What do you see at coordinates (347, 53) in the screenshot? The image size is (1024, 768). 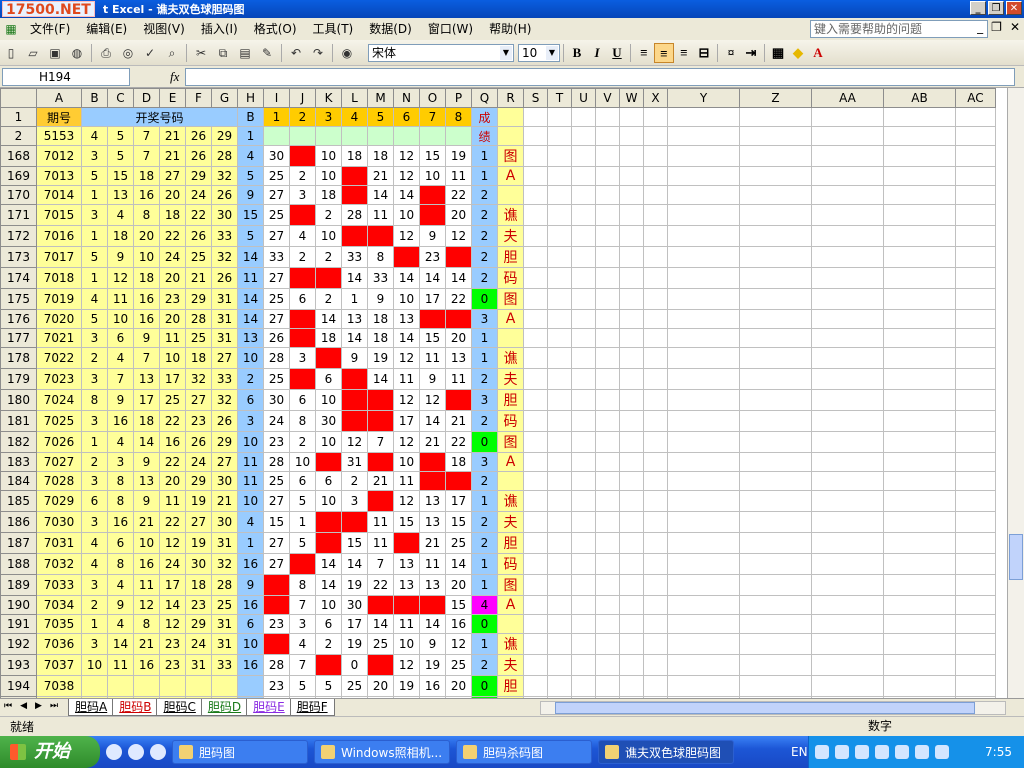 I see `hyperlink-icon: ◉` at bounding box center [347, 53].